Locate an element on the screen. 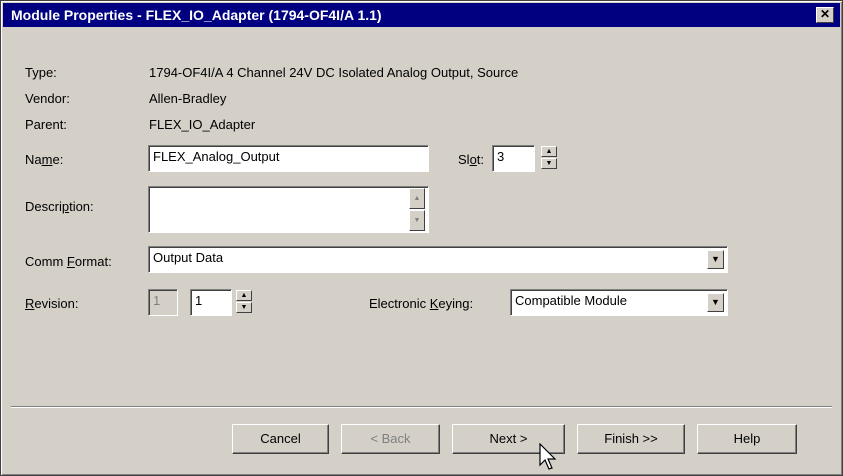  help-button: Help is located at coordinates (747, 439).